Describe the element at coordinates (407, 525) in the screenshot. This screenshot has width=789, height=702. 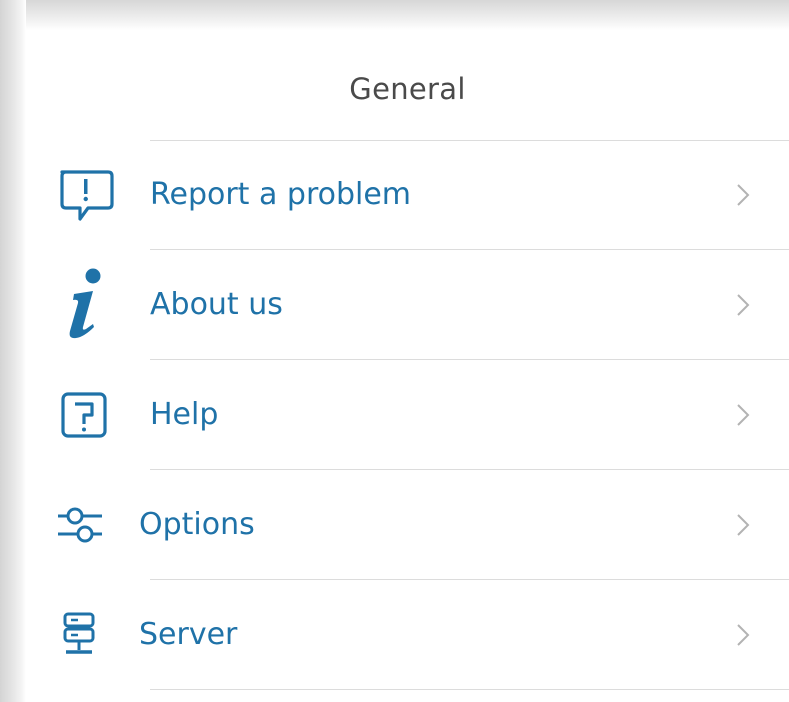
I see `menu-item-options: Options` at that location.